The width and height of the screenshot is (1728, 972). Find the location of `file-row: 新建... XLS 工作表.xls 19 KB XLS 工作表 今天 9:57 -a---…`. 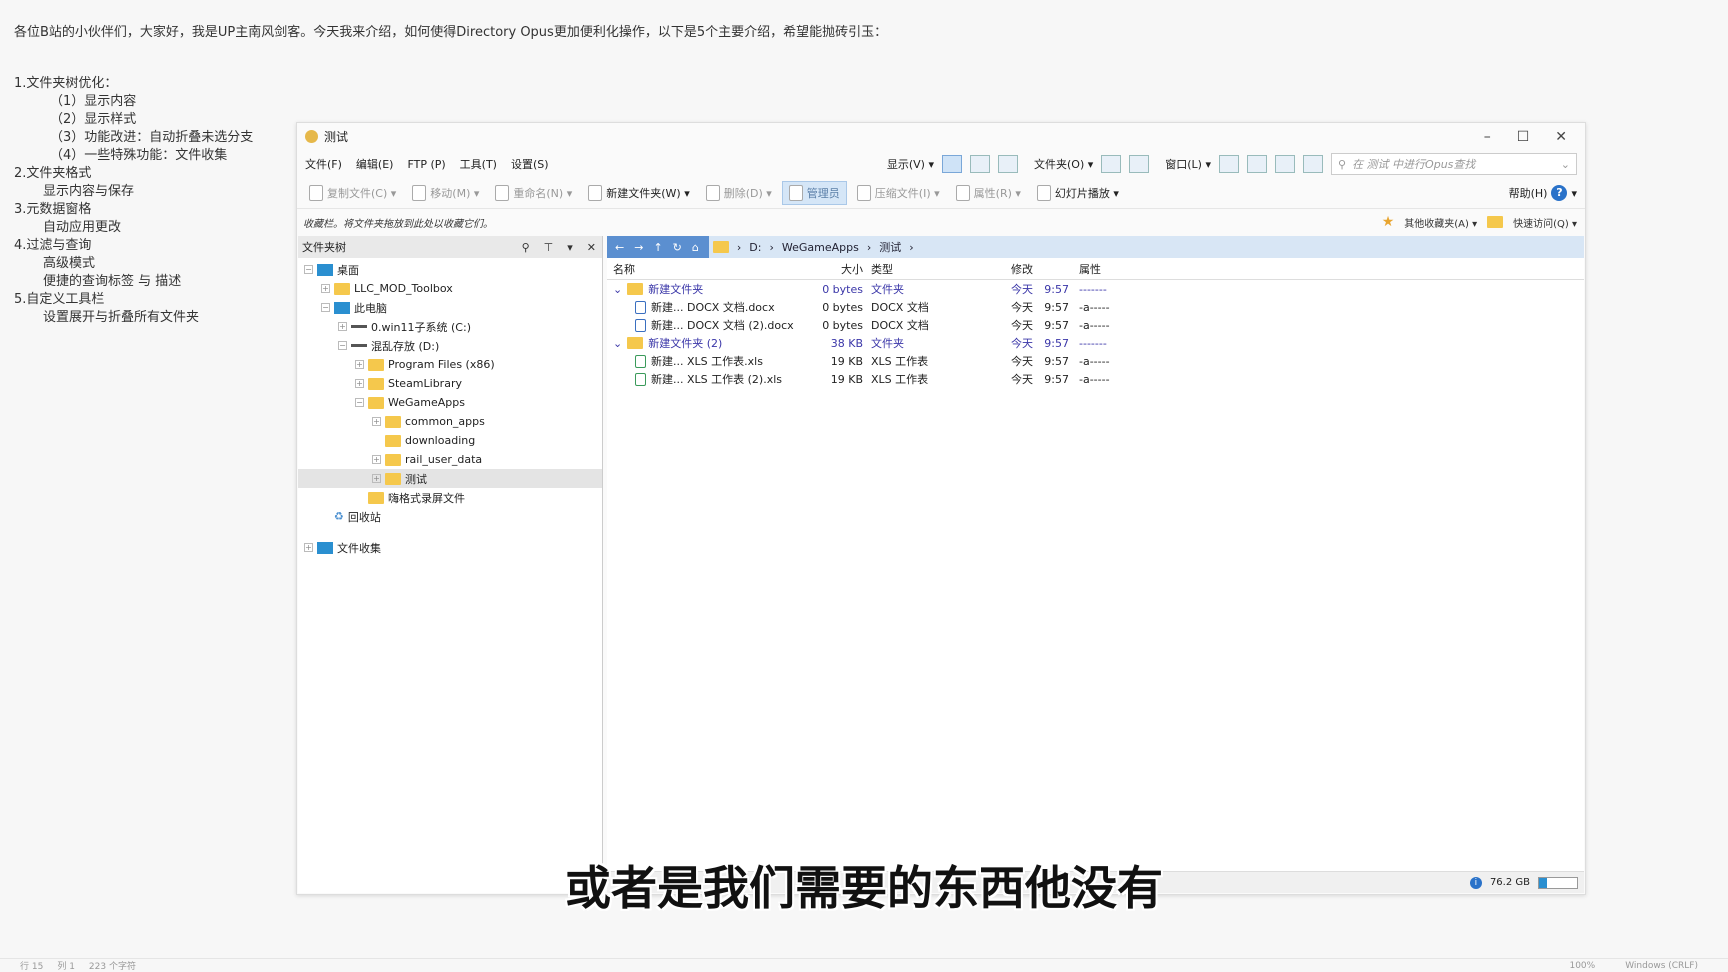

file-row: 新建... XLS 工作表.xls 19 KB XLS 工作表 今天 9:57 -a---… is located at coordinates (1095, 361).